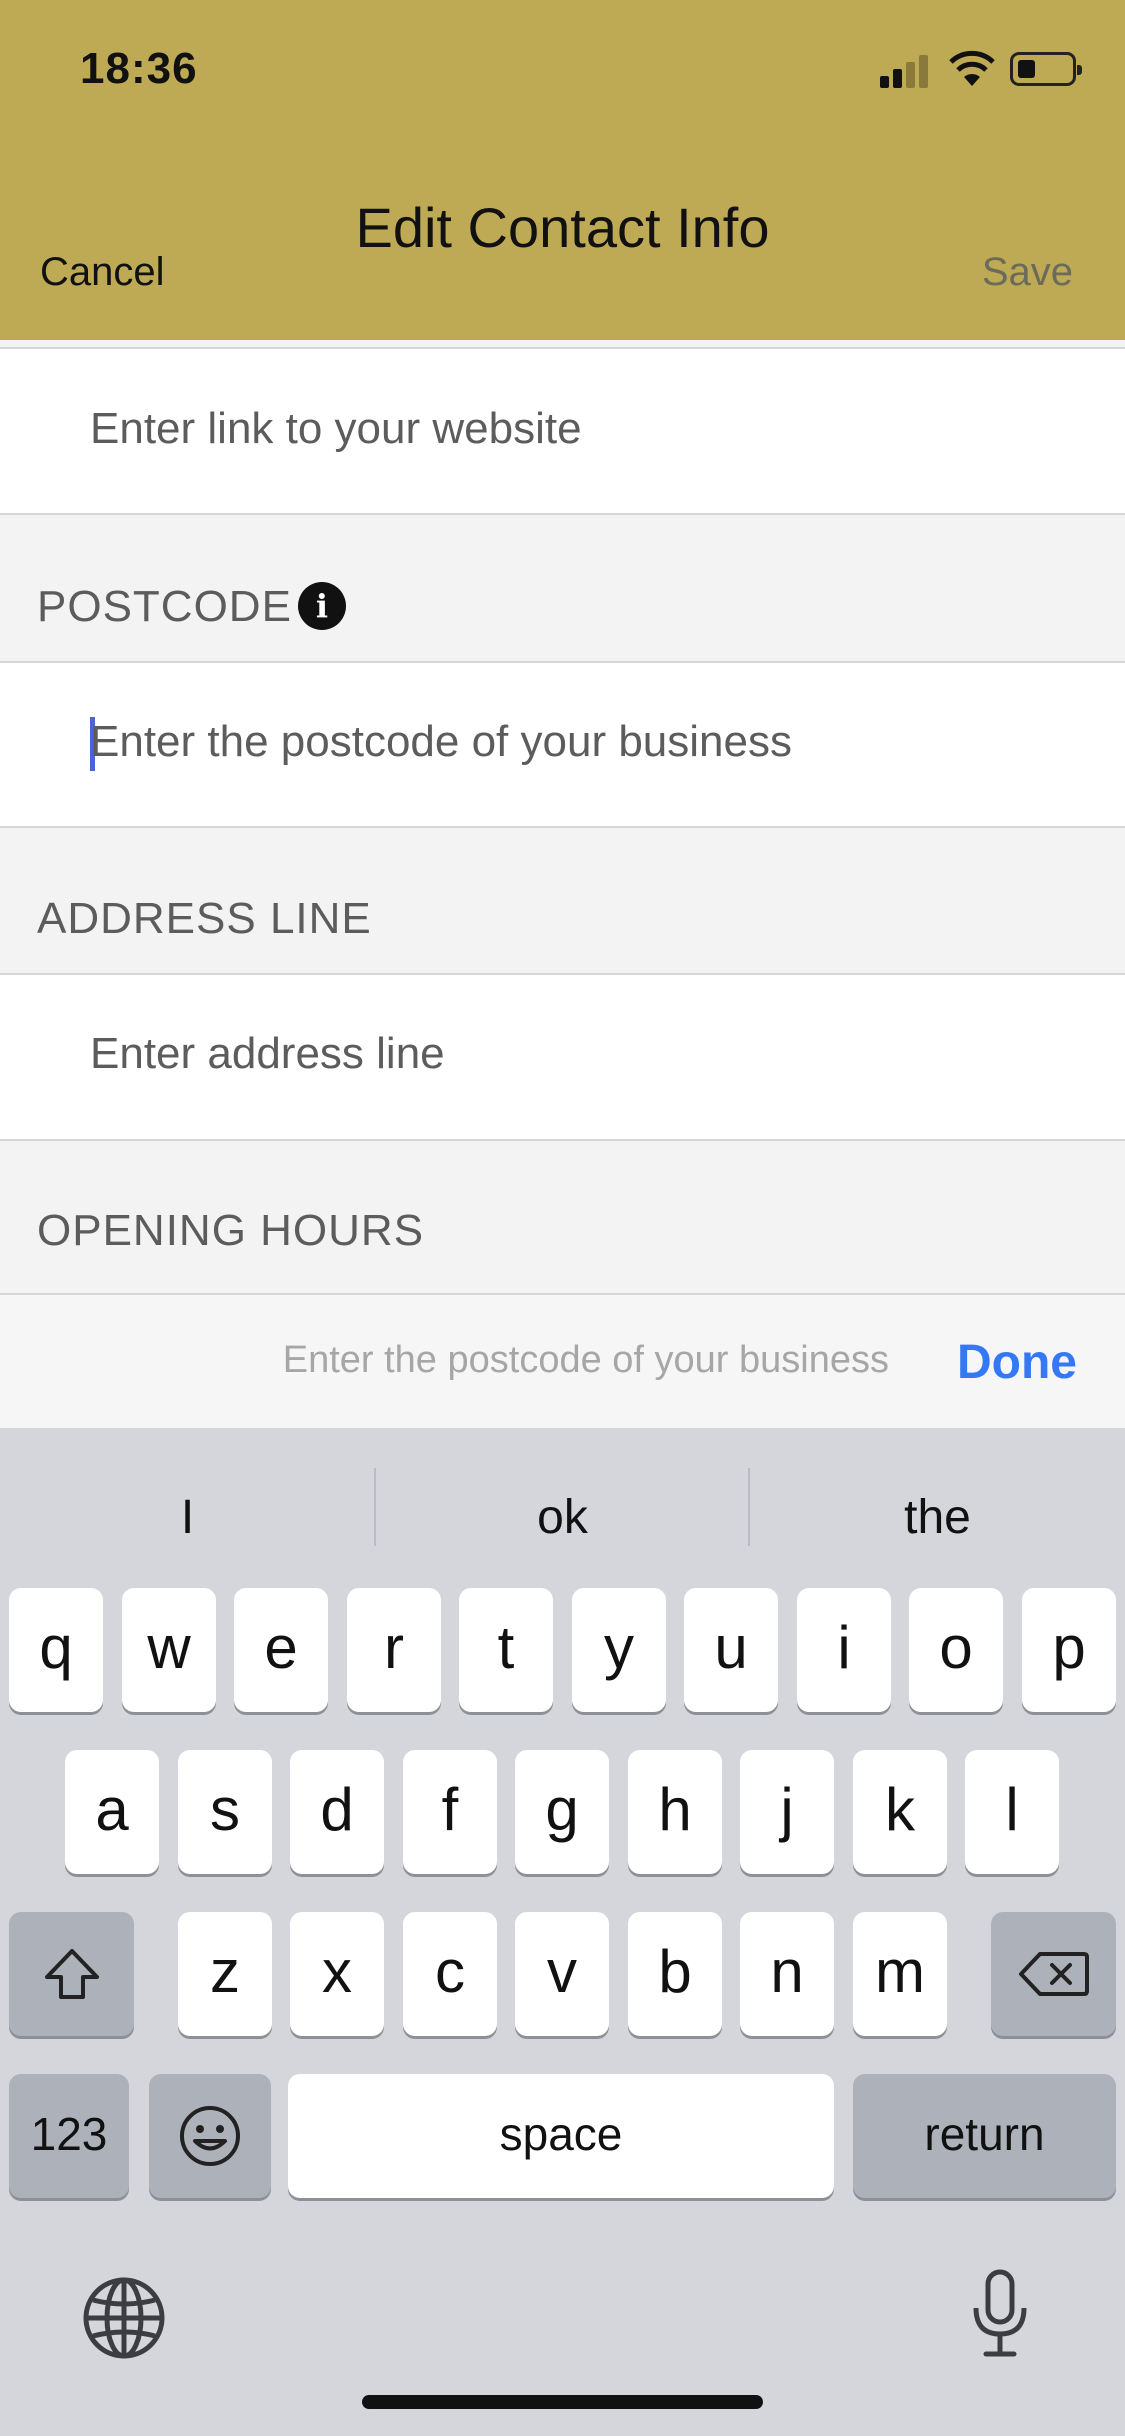 Image resolution: width=1125 pixels, height=2436 pixels. I want to click on key-n: n, so click(787, 1974).